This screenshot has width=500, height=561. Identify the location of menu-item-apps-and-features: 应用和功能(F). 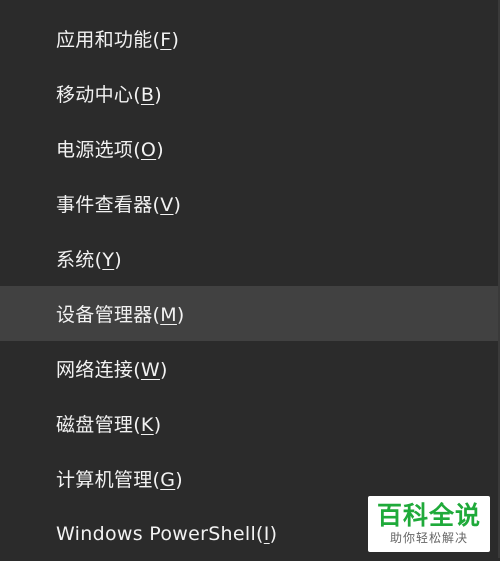
(249, 38).